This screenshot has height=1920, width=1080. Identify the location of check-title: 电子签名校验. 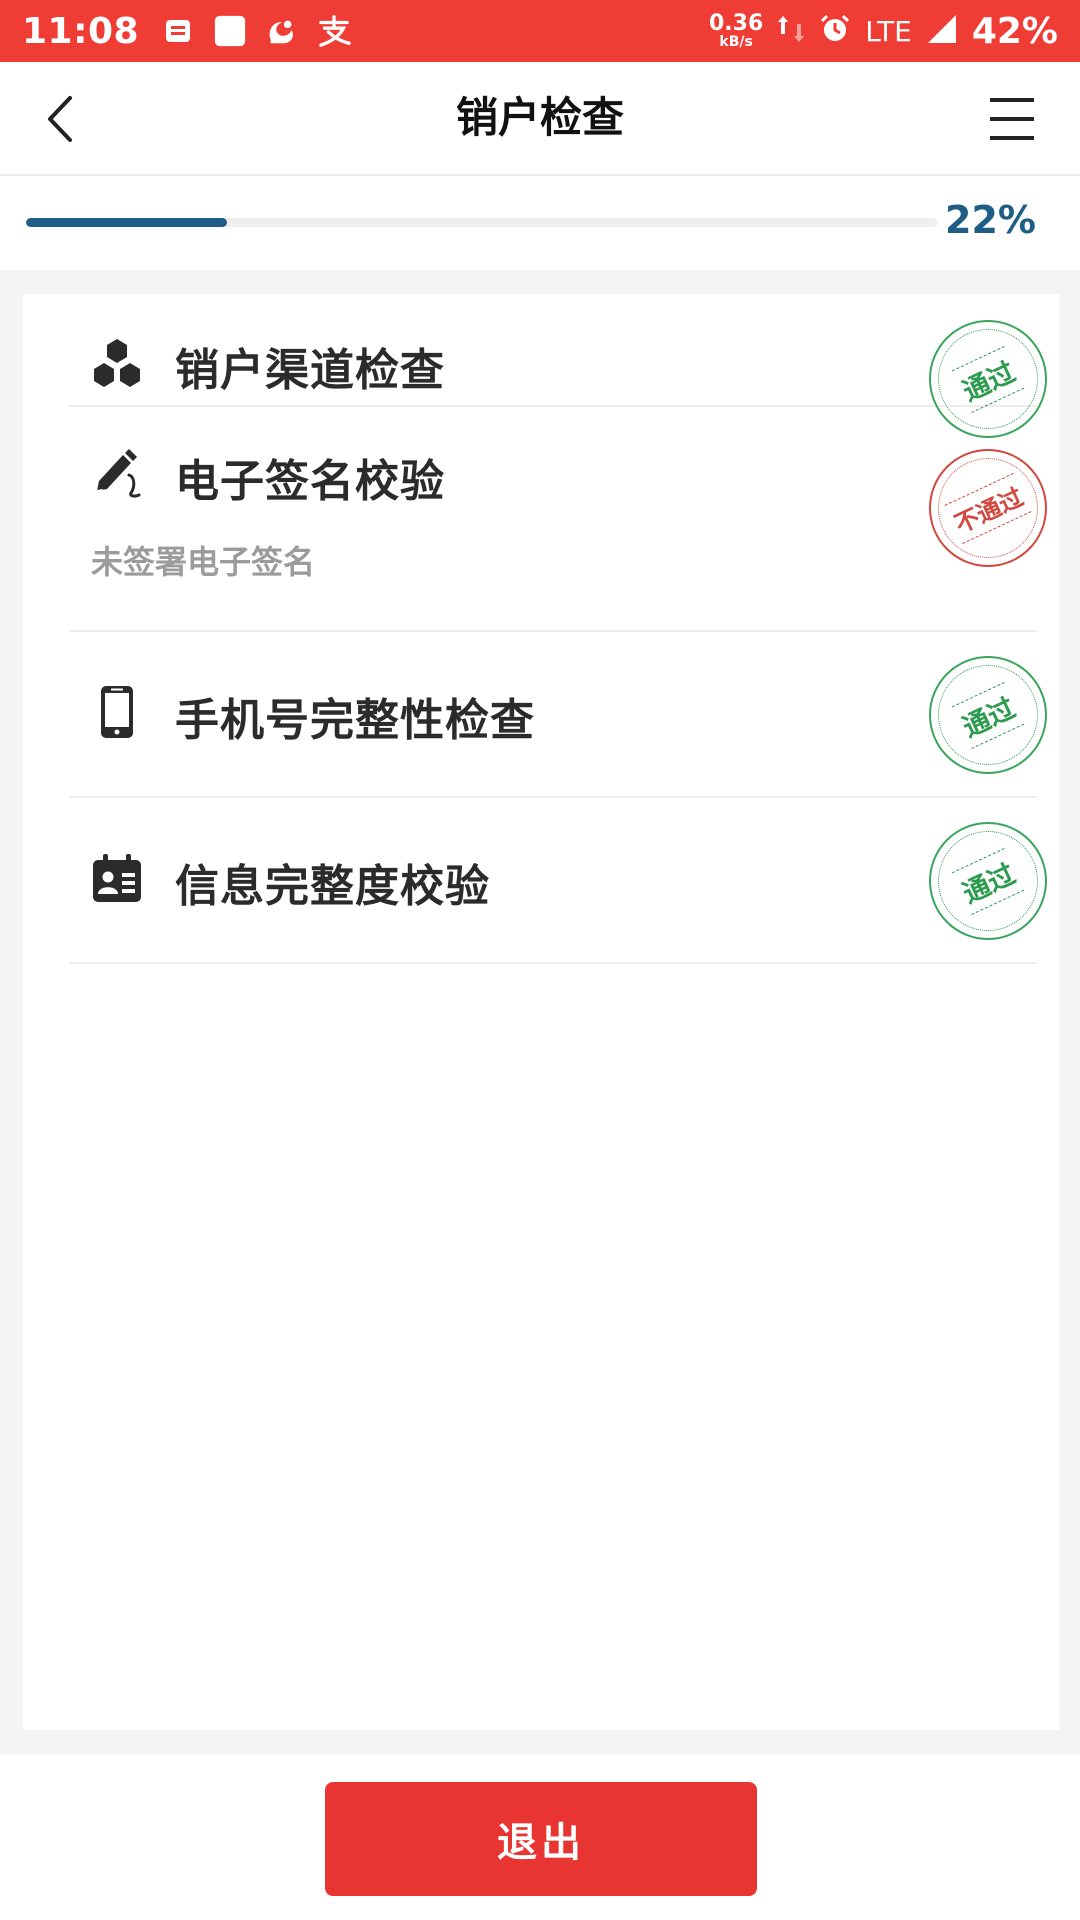
(310, 481).